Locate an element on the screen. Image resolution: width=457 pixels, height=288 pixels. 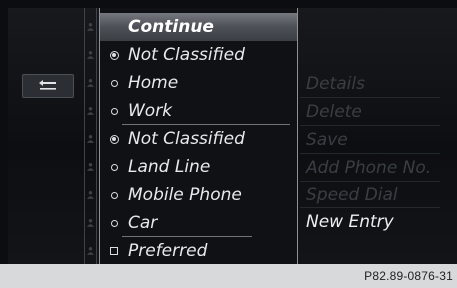
left-column-divider-inner is located at coordinates (96, 136).